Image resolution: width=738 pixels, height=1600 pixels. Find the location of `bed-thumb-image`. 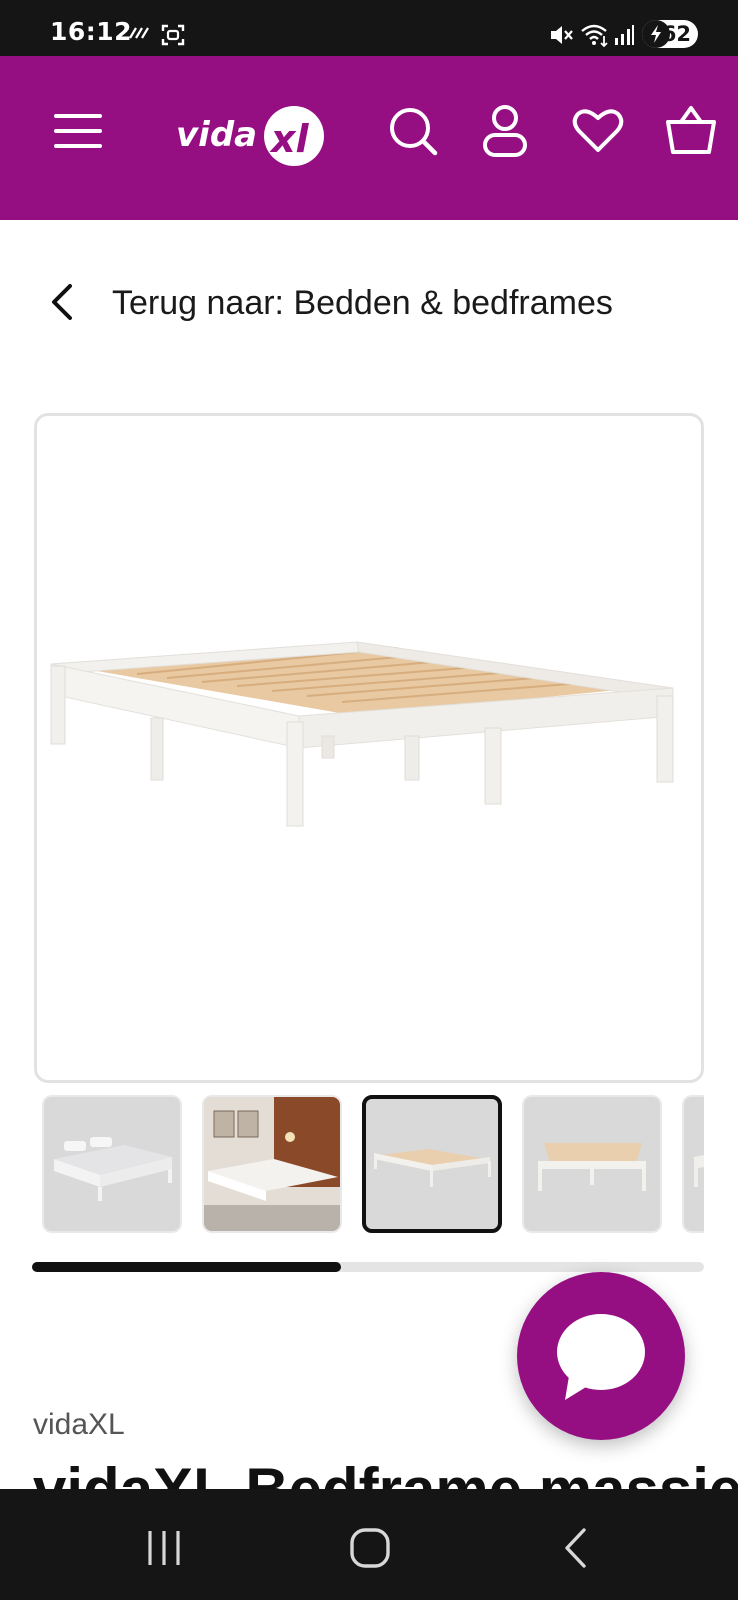

bed-thumb-image is located at coordinates (113, 1169).